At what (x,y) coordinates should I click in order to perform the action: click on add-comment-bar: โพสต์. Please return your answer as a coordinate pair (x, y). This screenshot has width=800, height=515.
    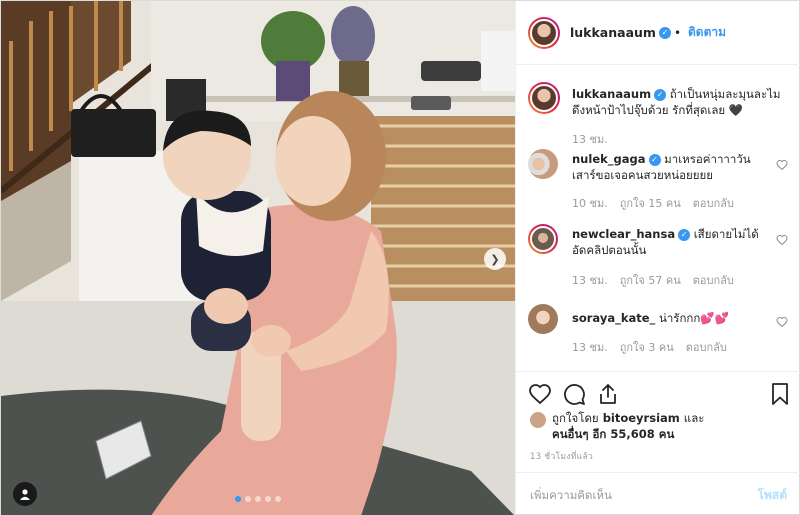
    Looking at the image, I should click on (658, 493).